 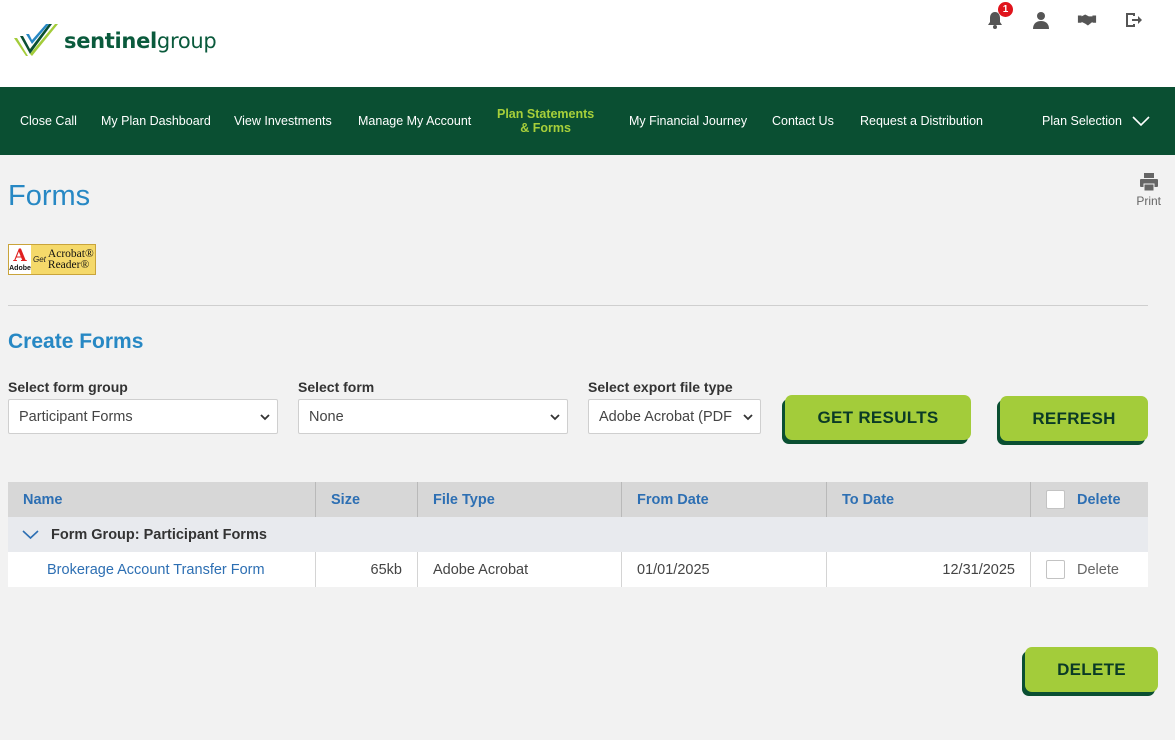 I want to click on form-link: Brokerage Account Transfer Form, so click(x=156, y=570).